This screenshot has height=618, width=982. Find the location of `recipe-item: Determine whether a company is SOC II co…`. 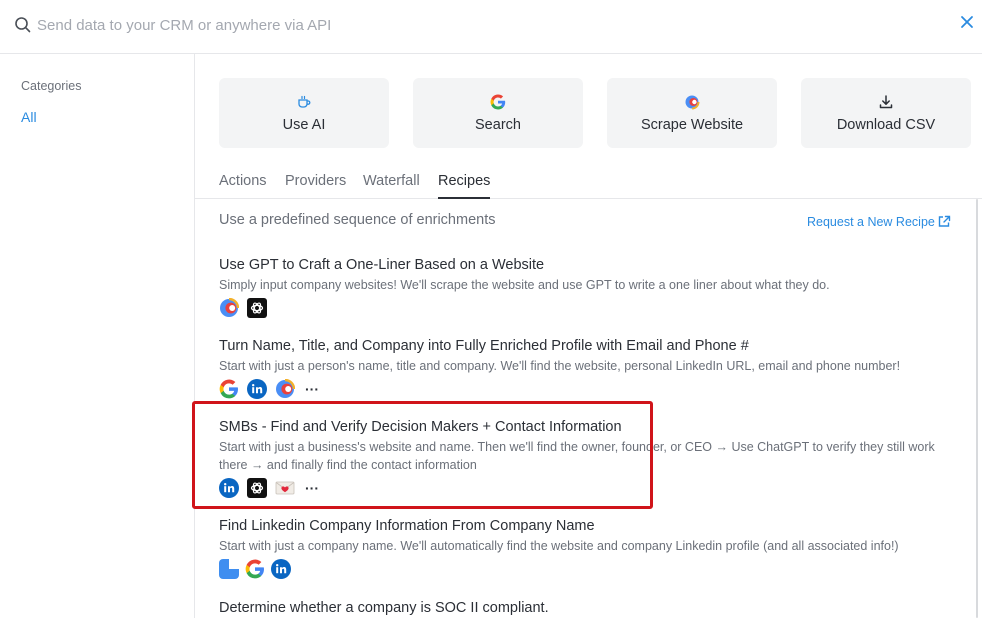

recipe-item: Determine whether a company is SOC II co… is located at coordinates (589, 608).